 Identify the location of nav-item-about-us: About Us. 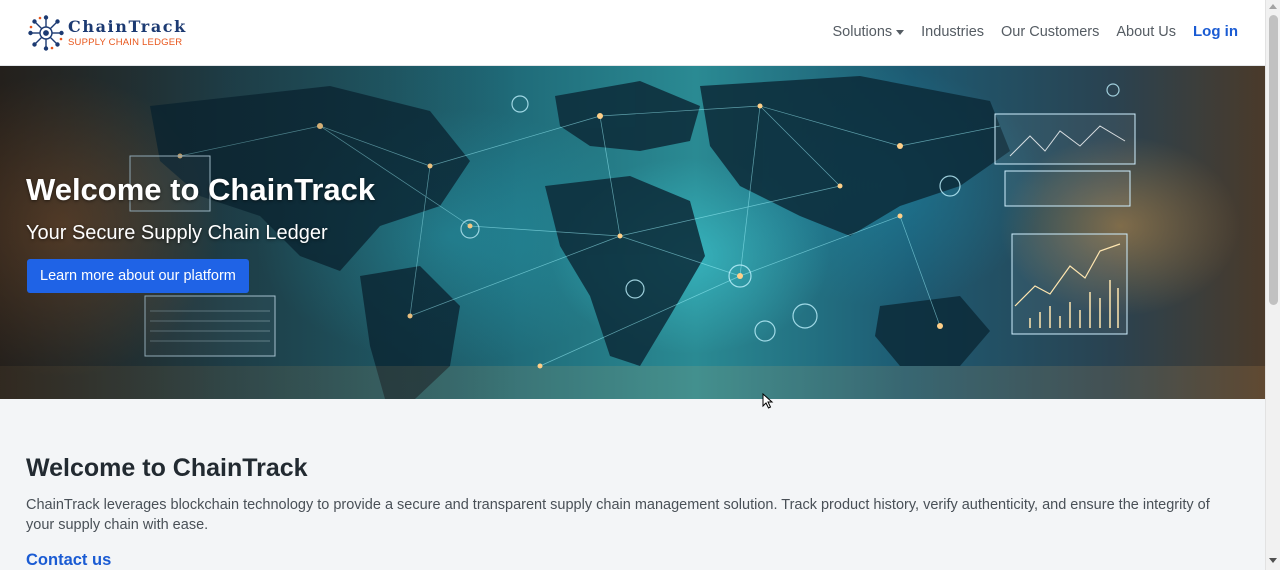
(1146, 32).